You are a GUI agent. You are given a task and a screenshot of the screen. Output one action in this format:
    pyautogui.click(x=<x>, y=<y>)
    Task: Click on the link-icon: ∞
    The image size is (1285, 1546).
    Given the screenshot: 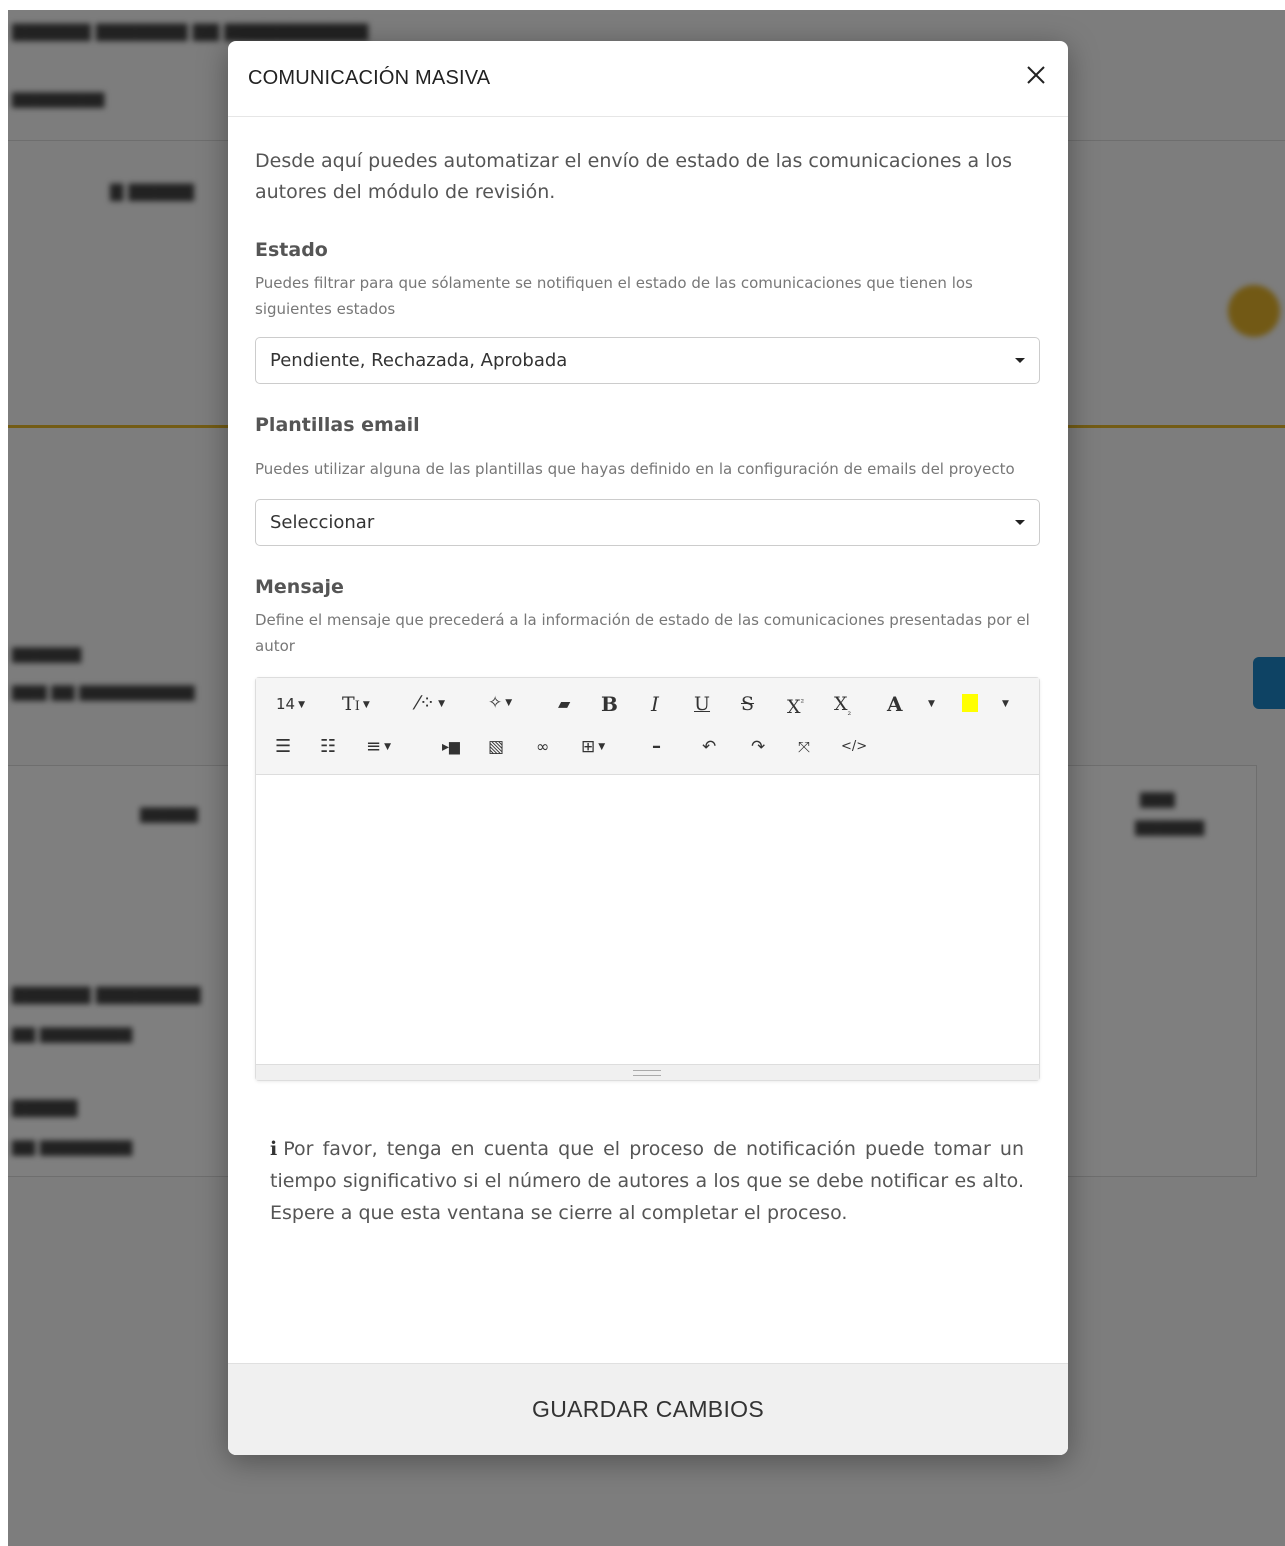 What is the action you would take?
    pyautogui.click(x=543, y=746)
    